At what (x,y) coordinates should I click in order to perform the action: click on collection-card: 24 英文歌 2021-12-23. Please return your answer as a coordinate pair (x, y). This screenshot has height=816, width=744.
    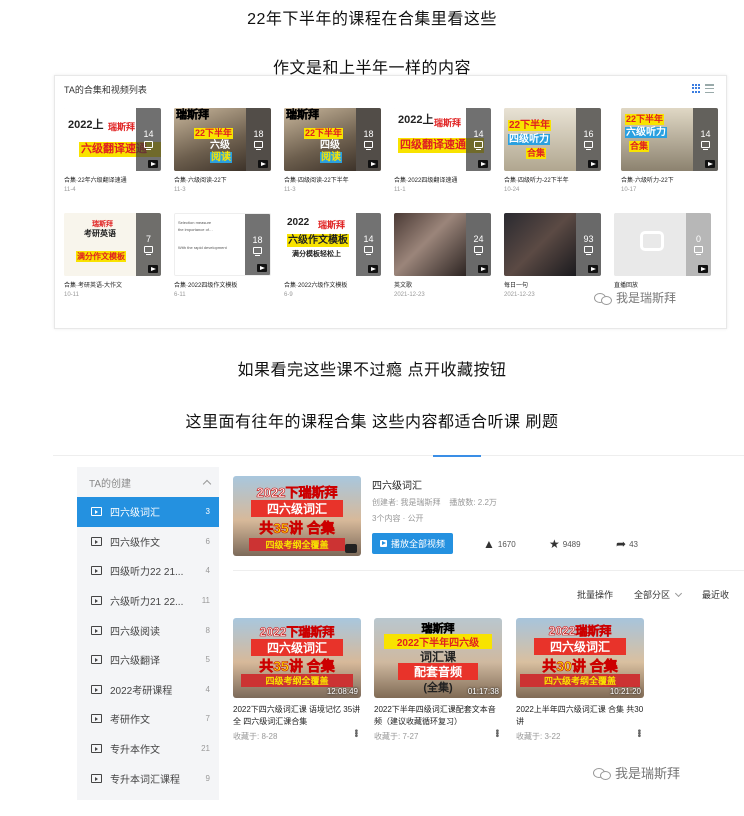
    Looking at the image, I should click on (442, 255).